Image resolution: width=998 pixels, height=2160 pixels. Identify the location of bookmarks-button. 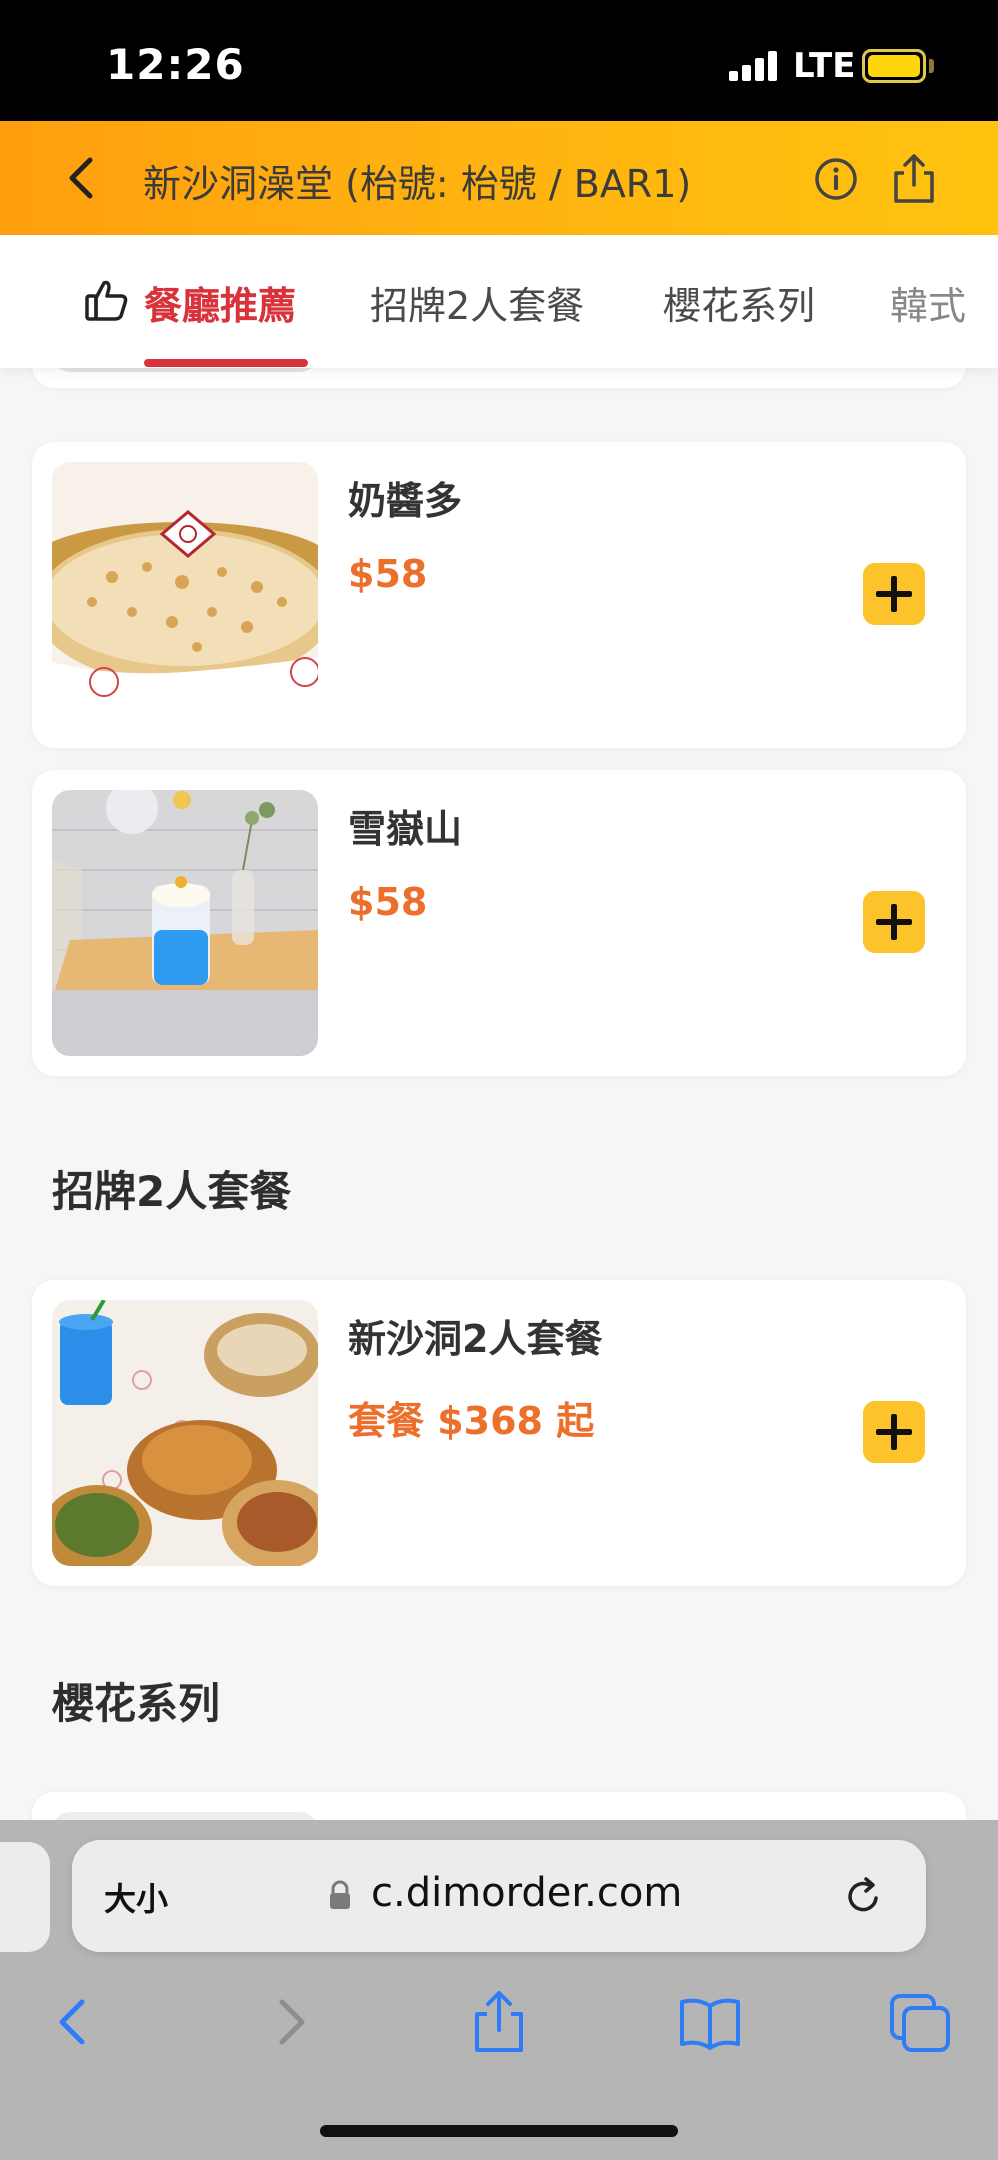
(710, 2022).